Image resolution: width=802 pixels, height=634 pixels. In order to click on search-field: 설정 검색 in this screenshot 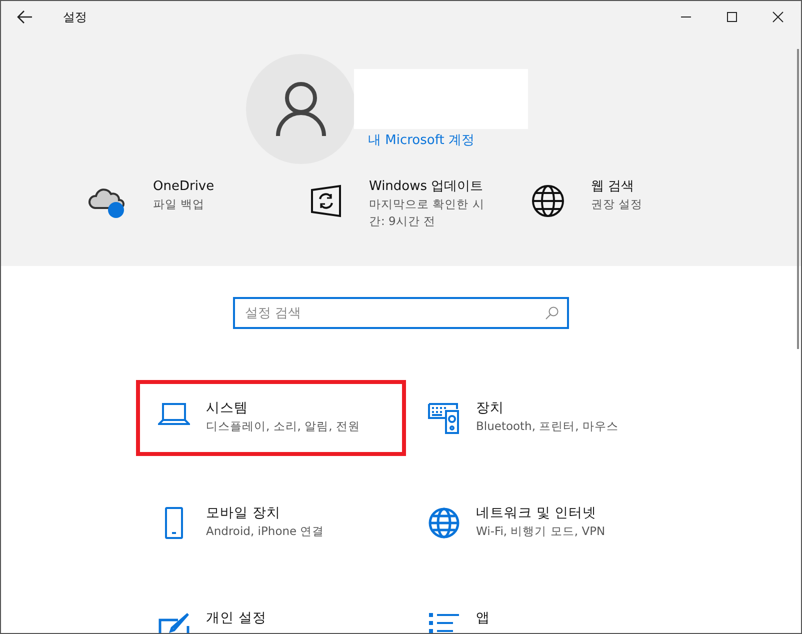, I will do `click(401, 313)`.